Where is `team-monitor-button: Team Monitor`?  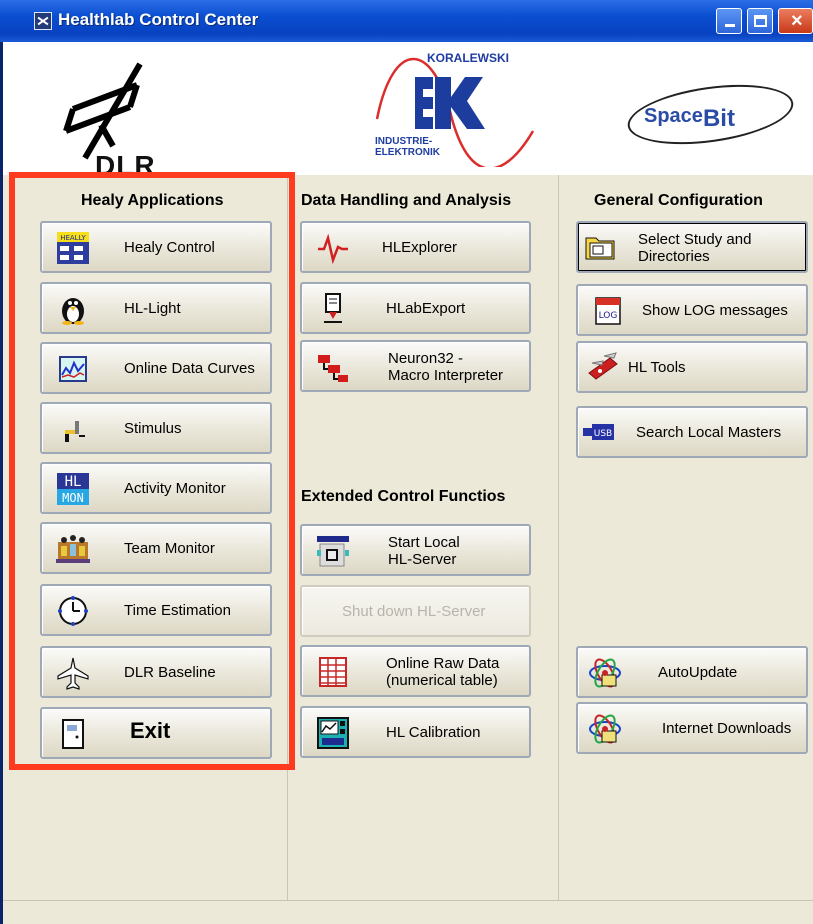
team-monitor-button: Team Monitor is located at coordinates (156, 548).